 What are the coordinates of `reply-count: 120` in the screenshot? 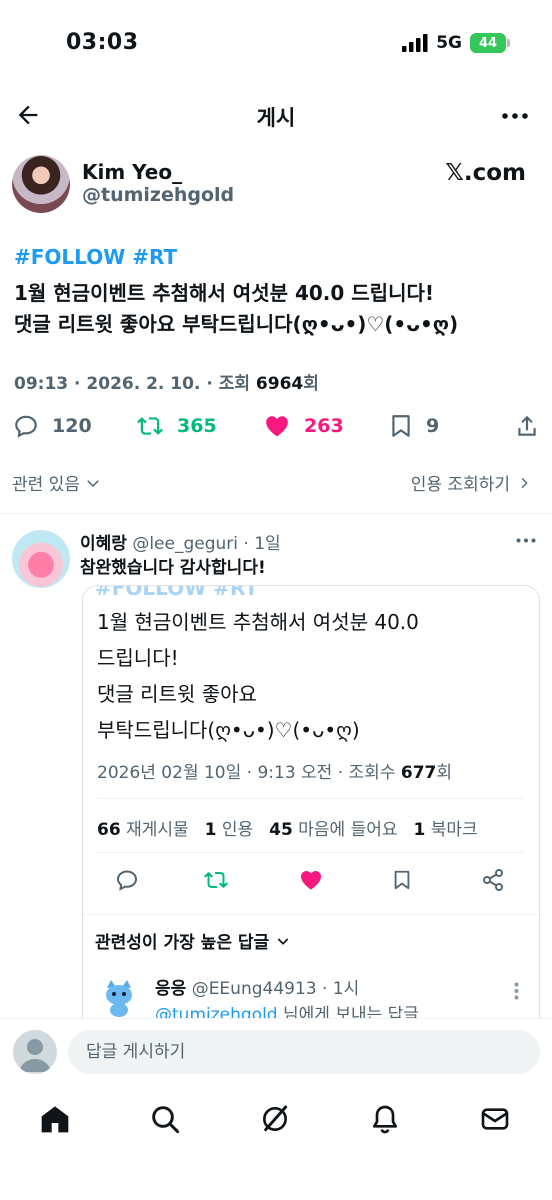 It's located at (72, 426).